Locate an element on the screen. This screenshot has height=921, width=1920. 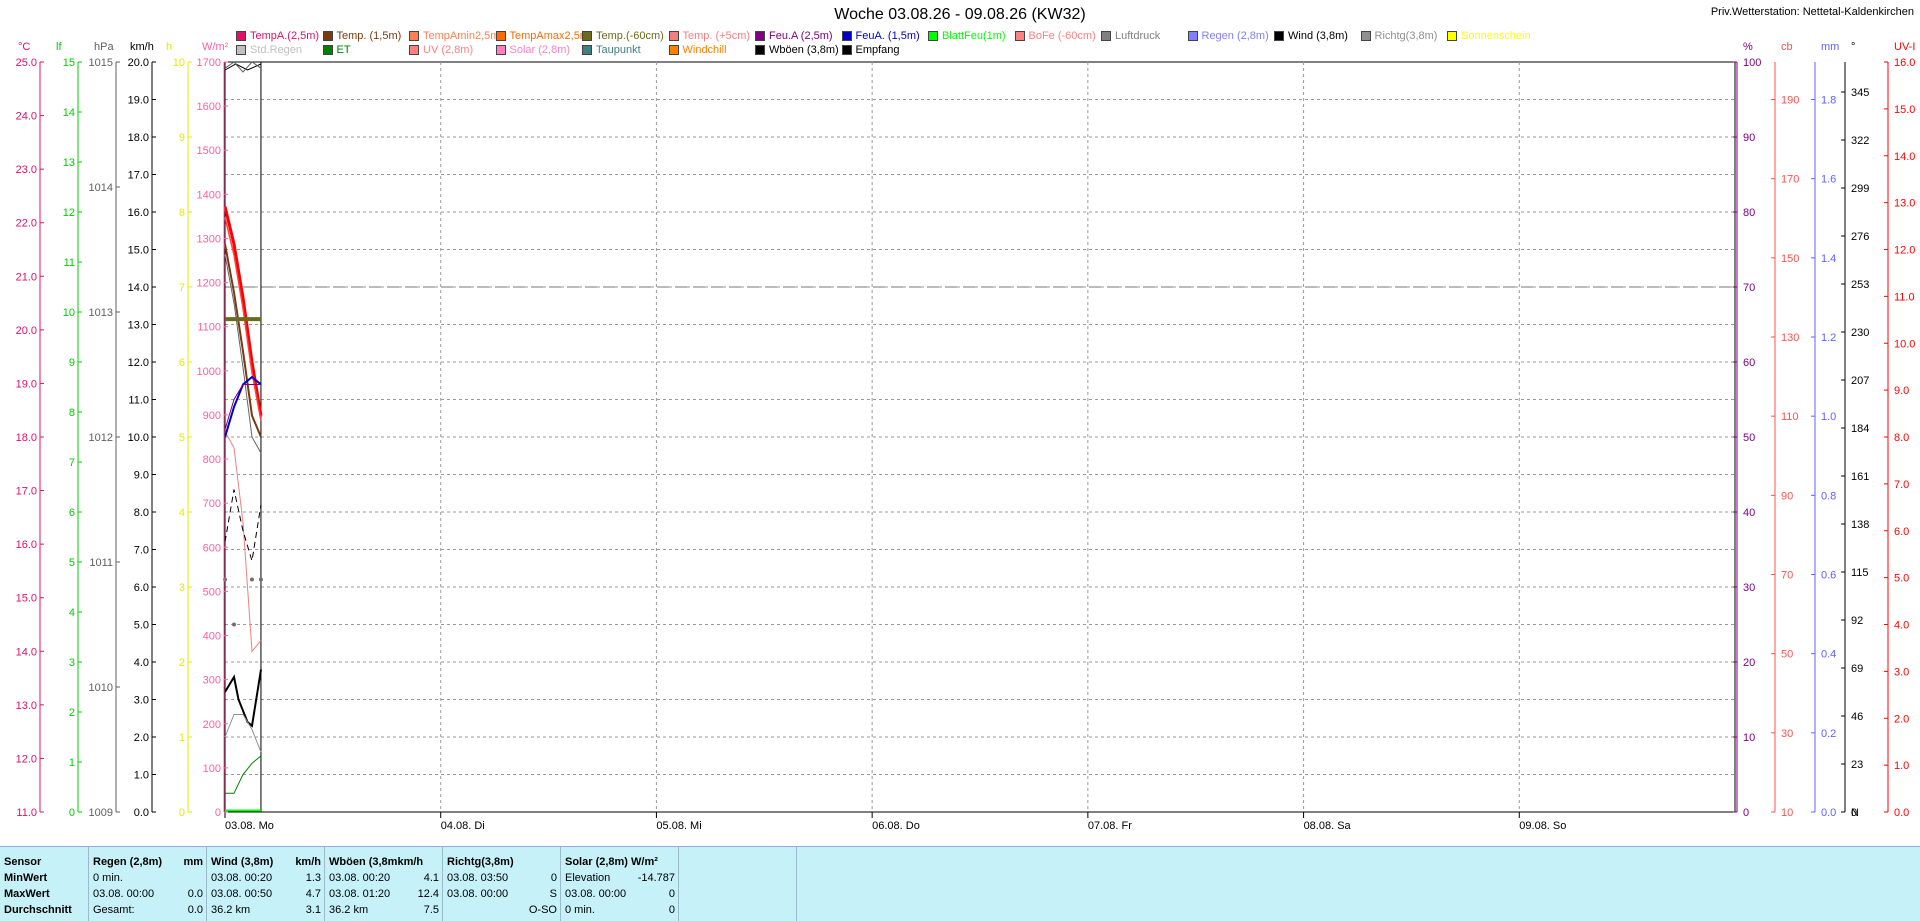
legend-label: TempAmin2,5m is located at coordinates (461, 36).